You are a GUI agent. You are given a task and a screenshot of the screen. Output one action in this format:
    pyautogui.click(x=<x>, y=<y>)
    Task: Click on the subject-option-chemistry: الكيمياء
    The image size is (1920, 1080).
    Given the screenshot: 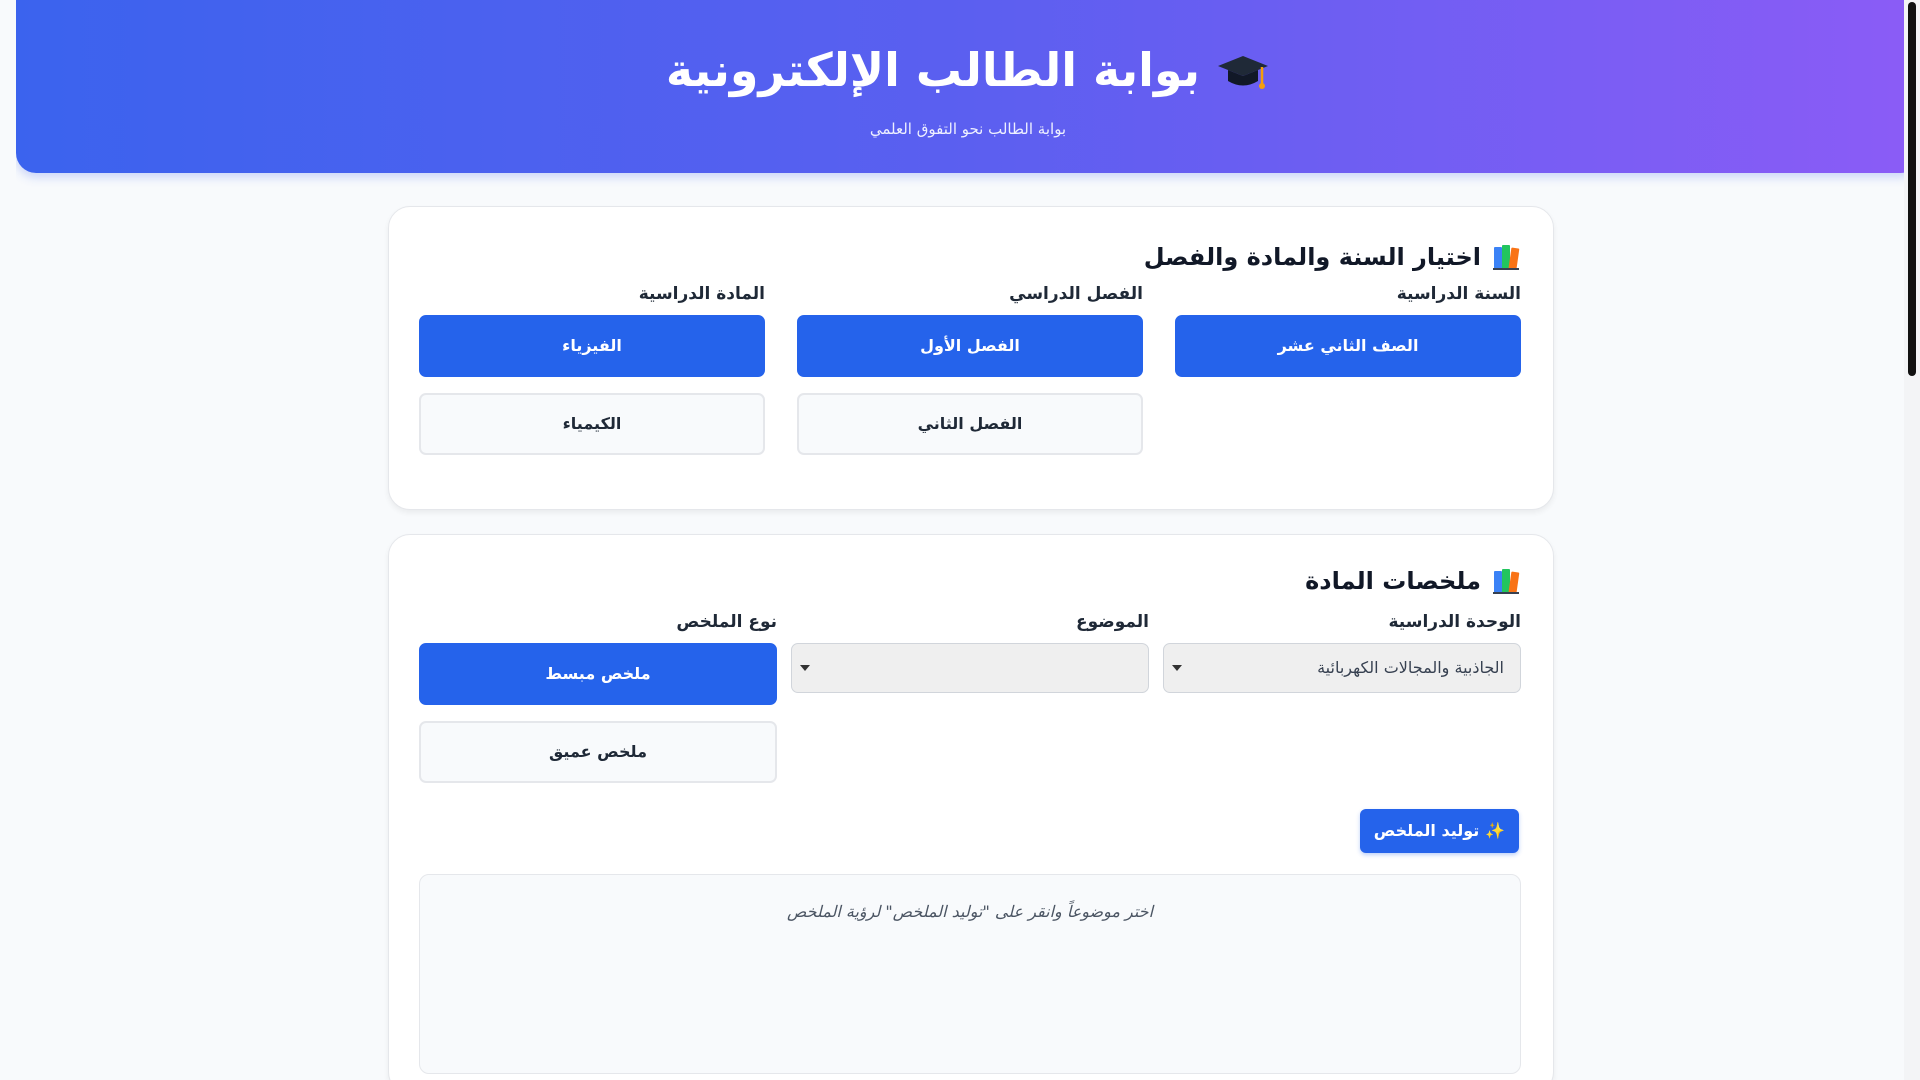 What is the action you would take?
    pyautogui.click(x=592, y=424)
    